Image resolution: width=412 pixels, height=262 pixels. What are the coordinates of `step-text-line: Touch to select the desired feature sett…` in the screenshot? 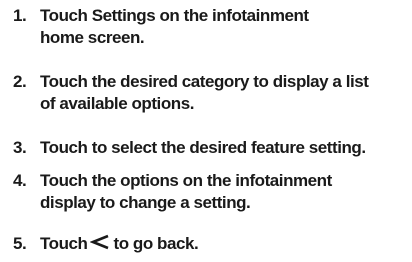 It's located at (203, 147).